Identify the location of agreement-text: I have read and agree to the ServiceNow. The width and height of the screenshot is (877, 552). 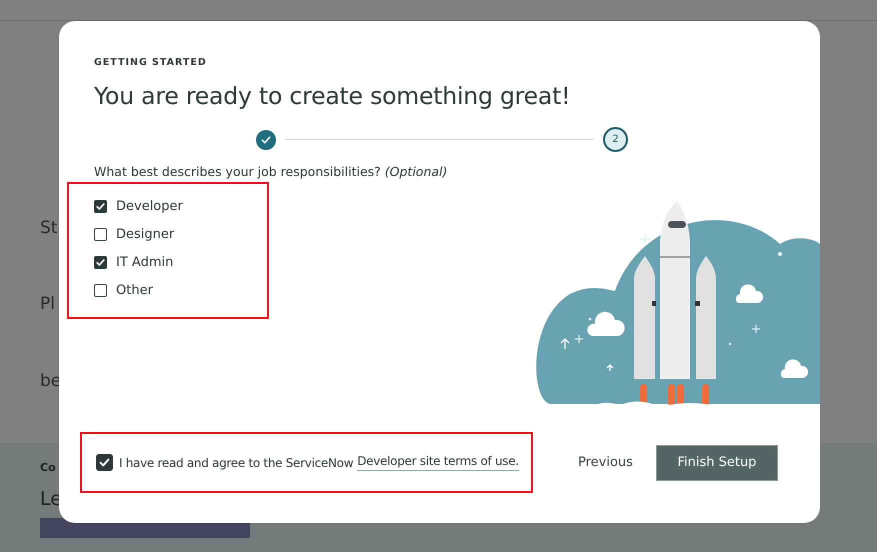
(236, 463).